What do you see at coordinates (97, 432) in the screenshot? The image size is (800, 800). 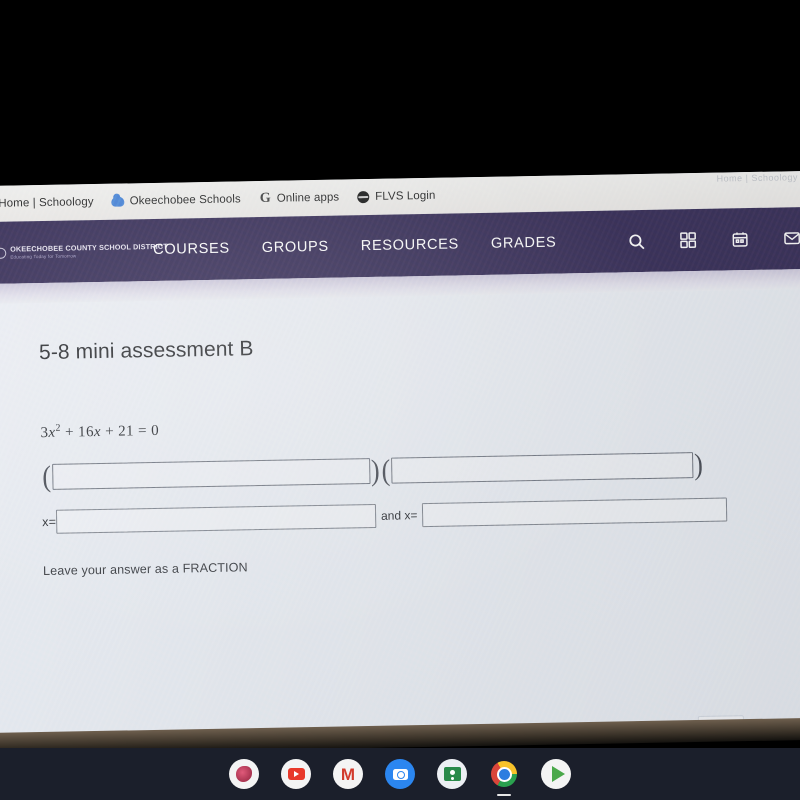 I see `equation-var-2: x` at bounding box center [97, 432].